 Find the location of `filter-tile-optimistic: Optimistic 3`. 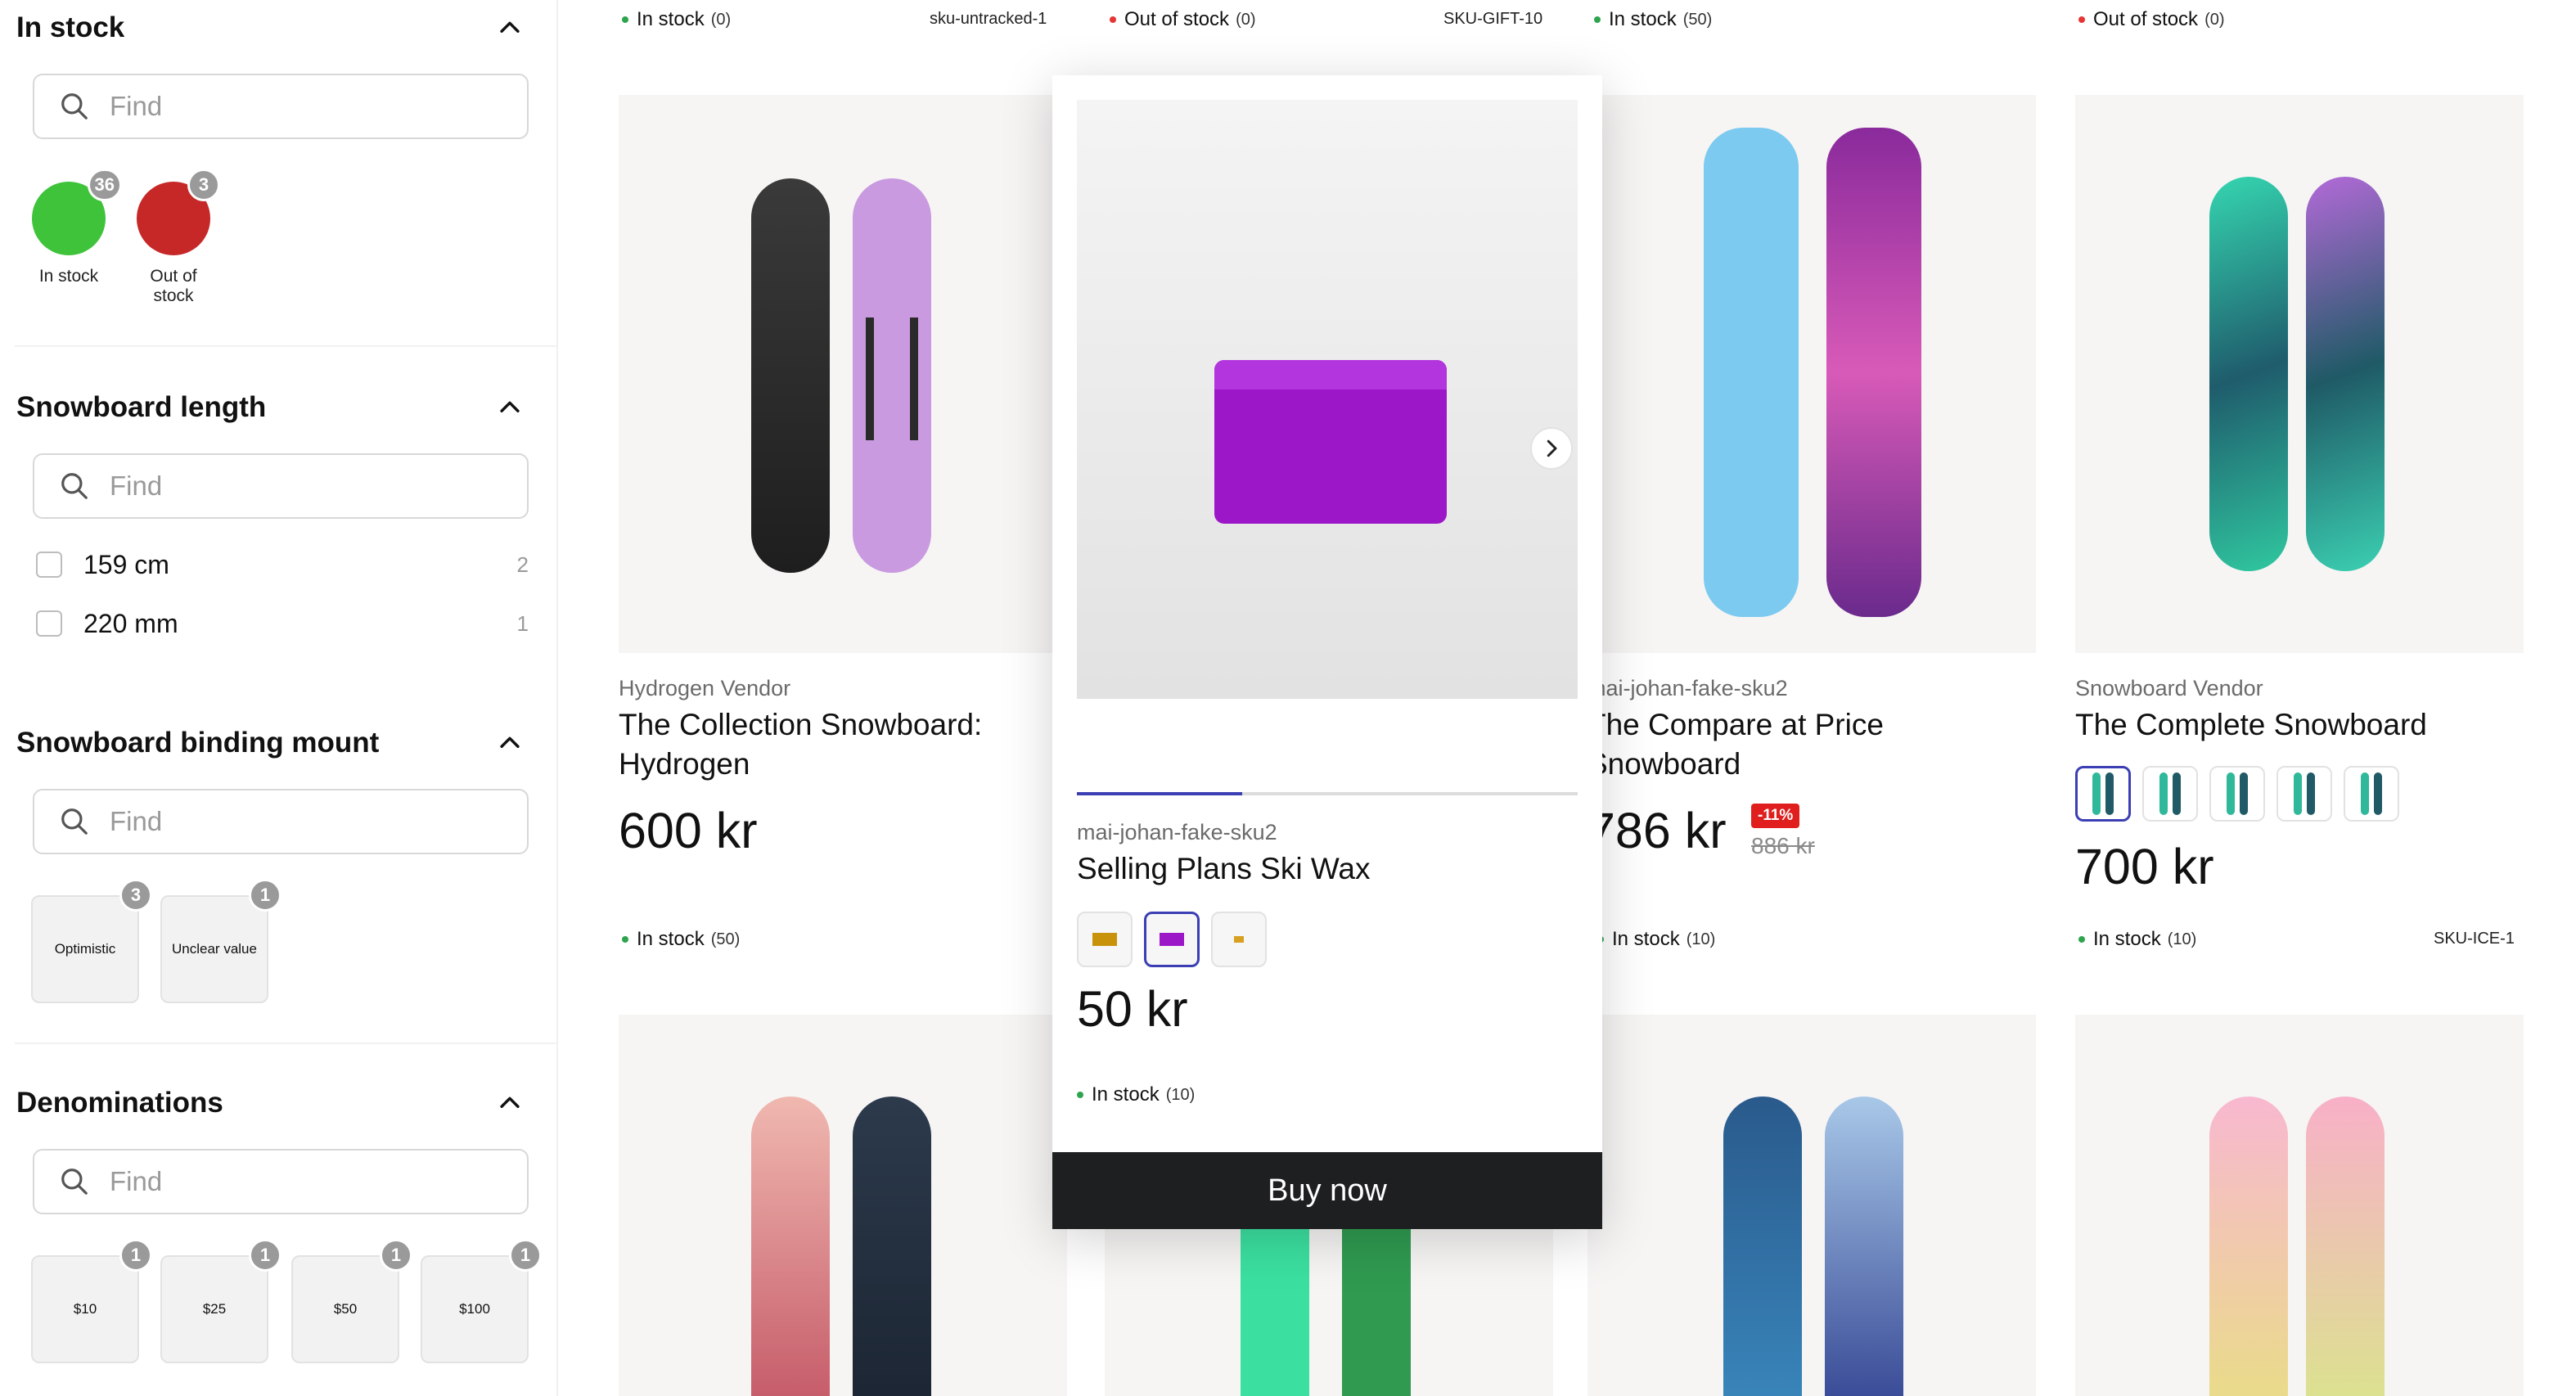

filter-tile-optimistic: Optimistic 3 is located at coordinates (91, 941).